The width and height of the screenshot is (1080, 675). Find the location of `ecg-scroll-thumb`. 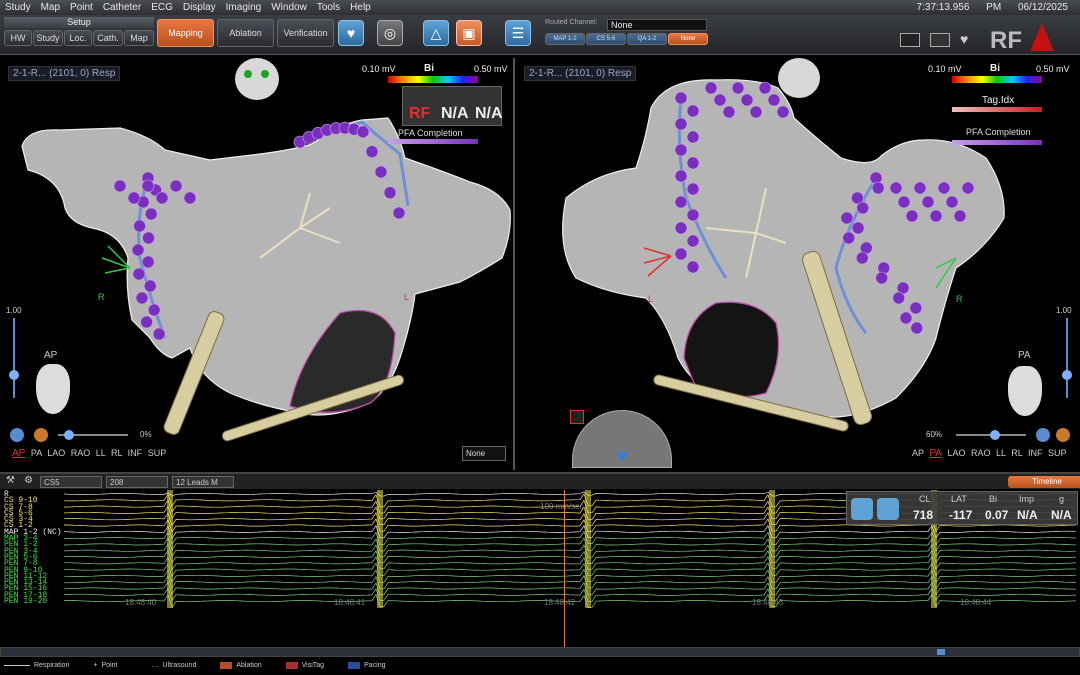

ecg-scroll-thumb is located at coordinates (941, 652).